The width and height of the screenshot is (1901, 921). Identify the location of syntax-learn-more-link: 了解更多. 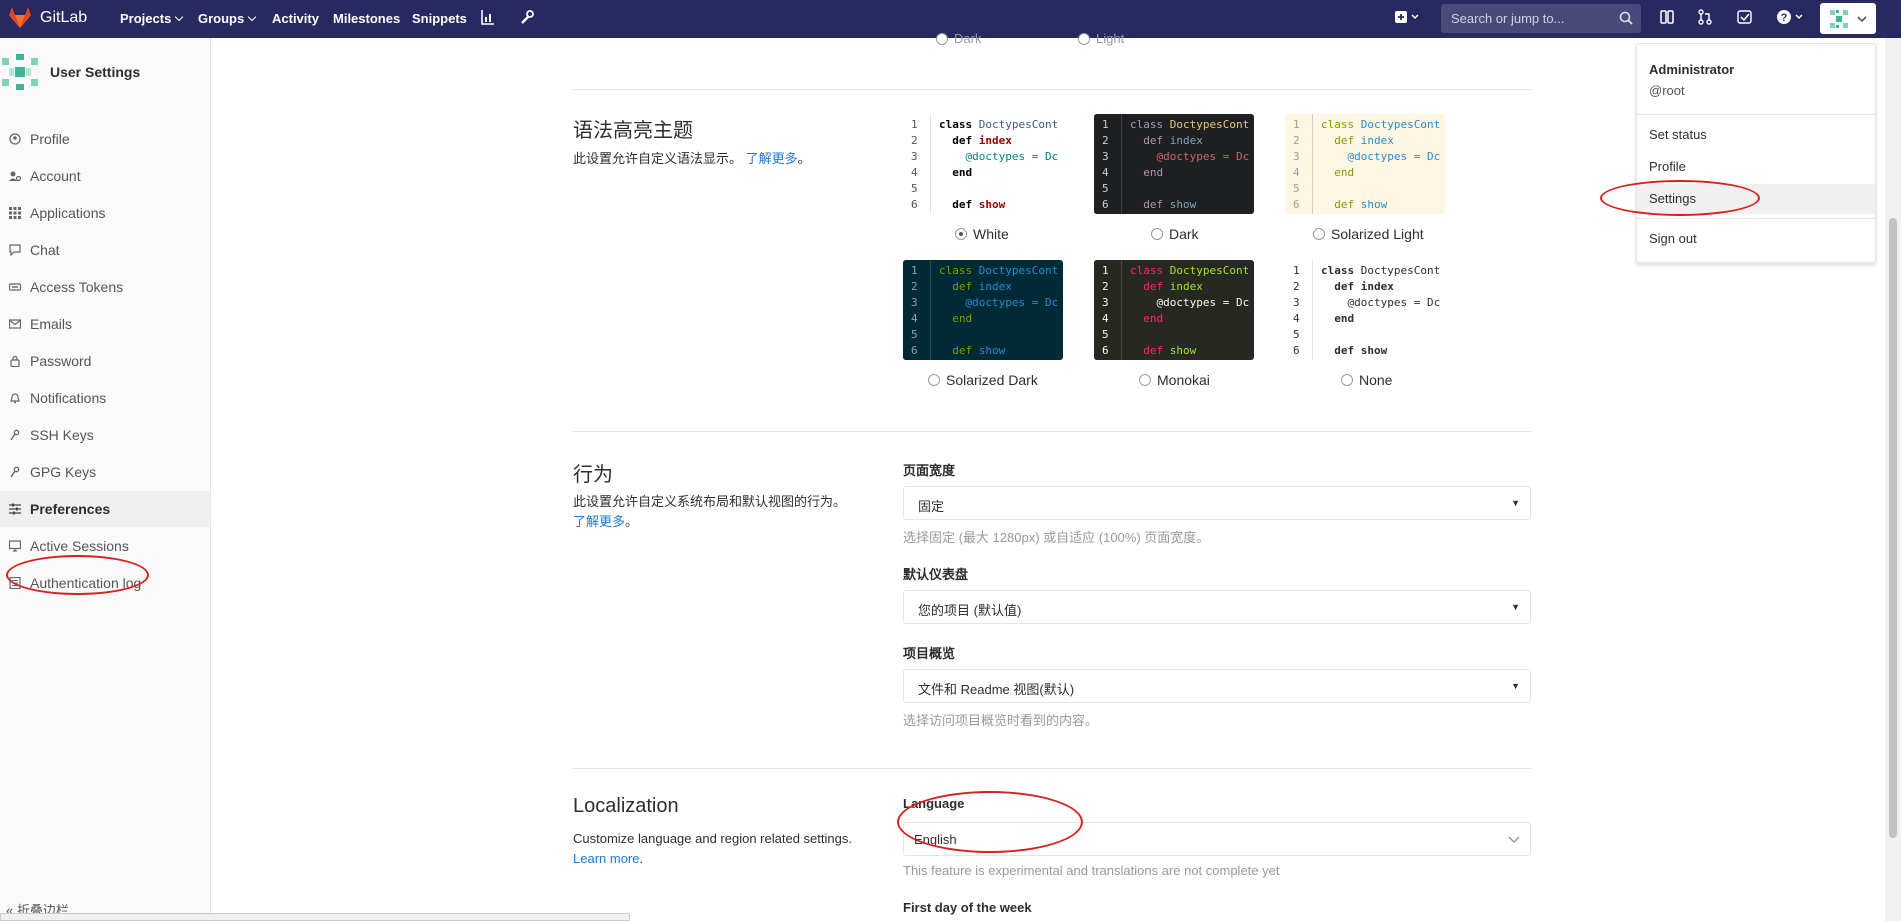
(772, 158).